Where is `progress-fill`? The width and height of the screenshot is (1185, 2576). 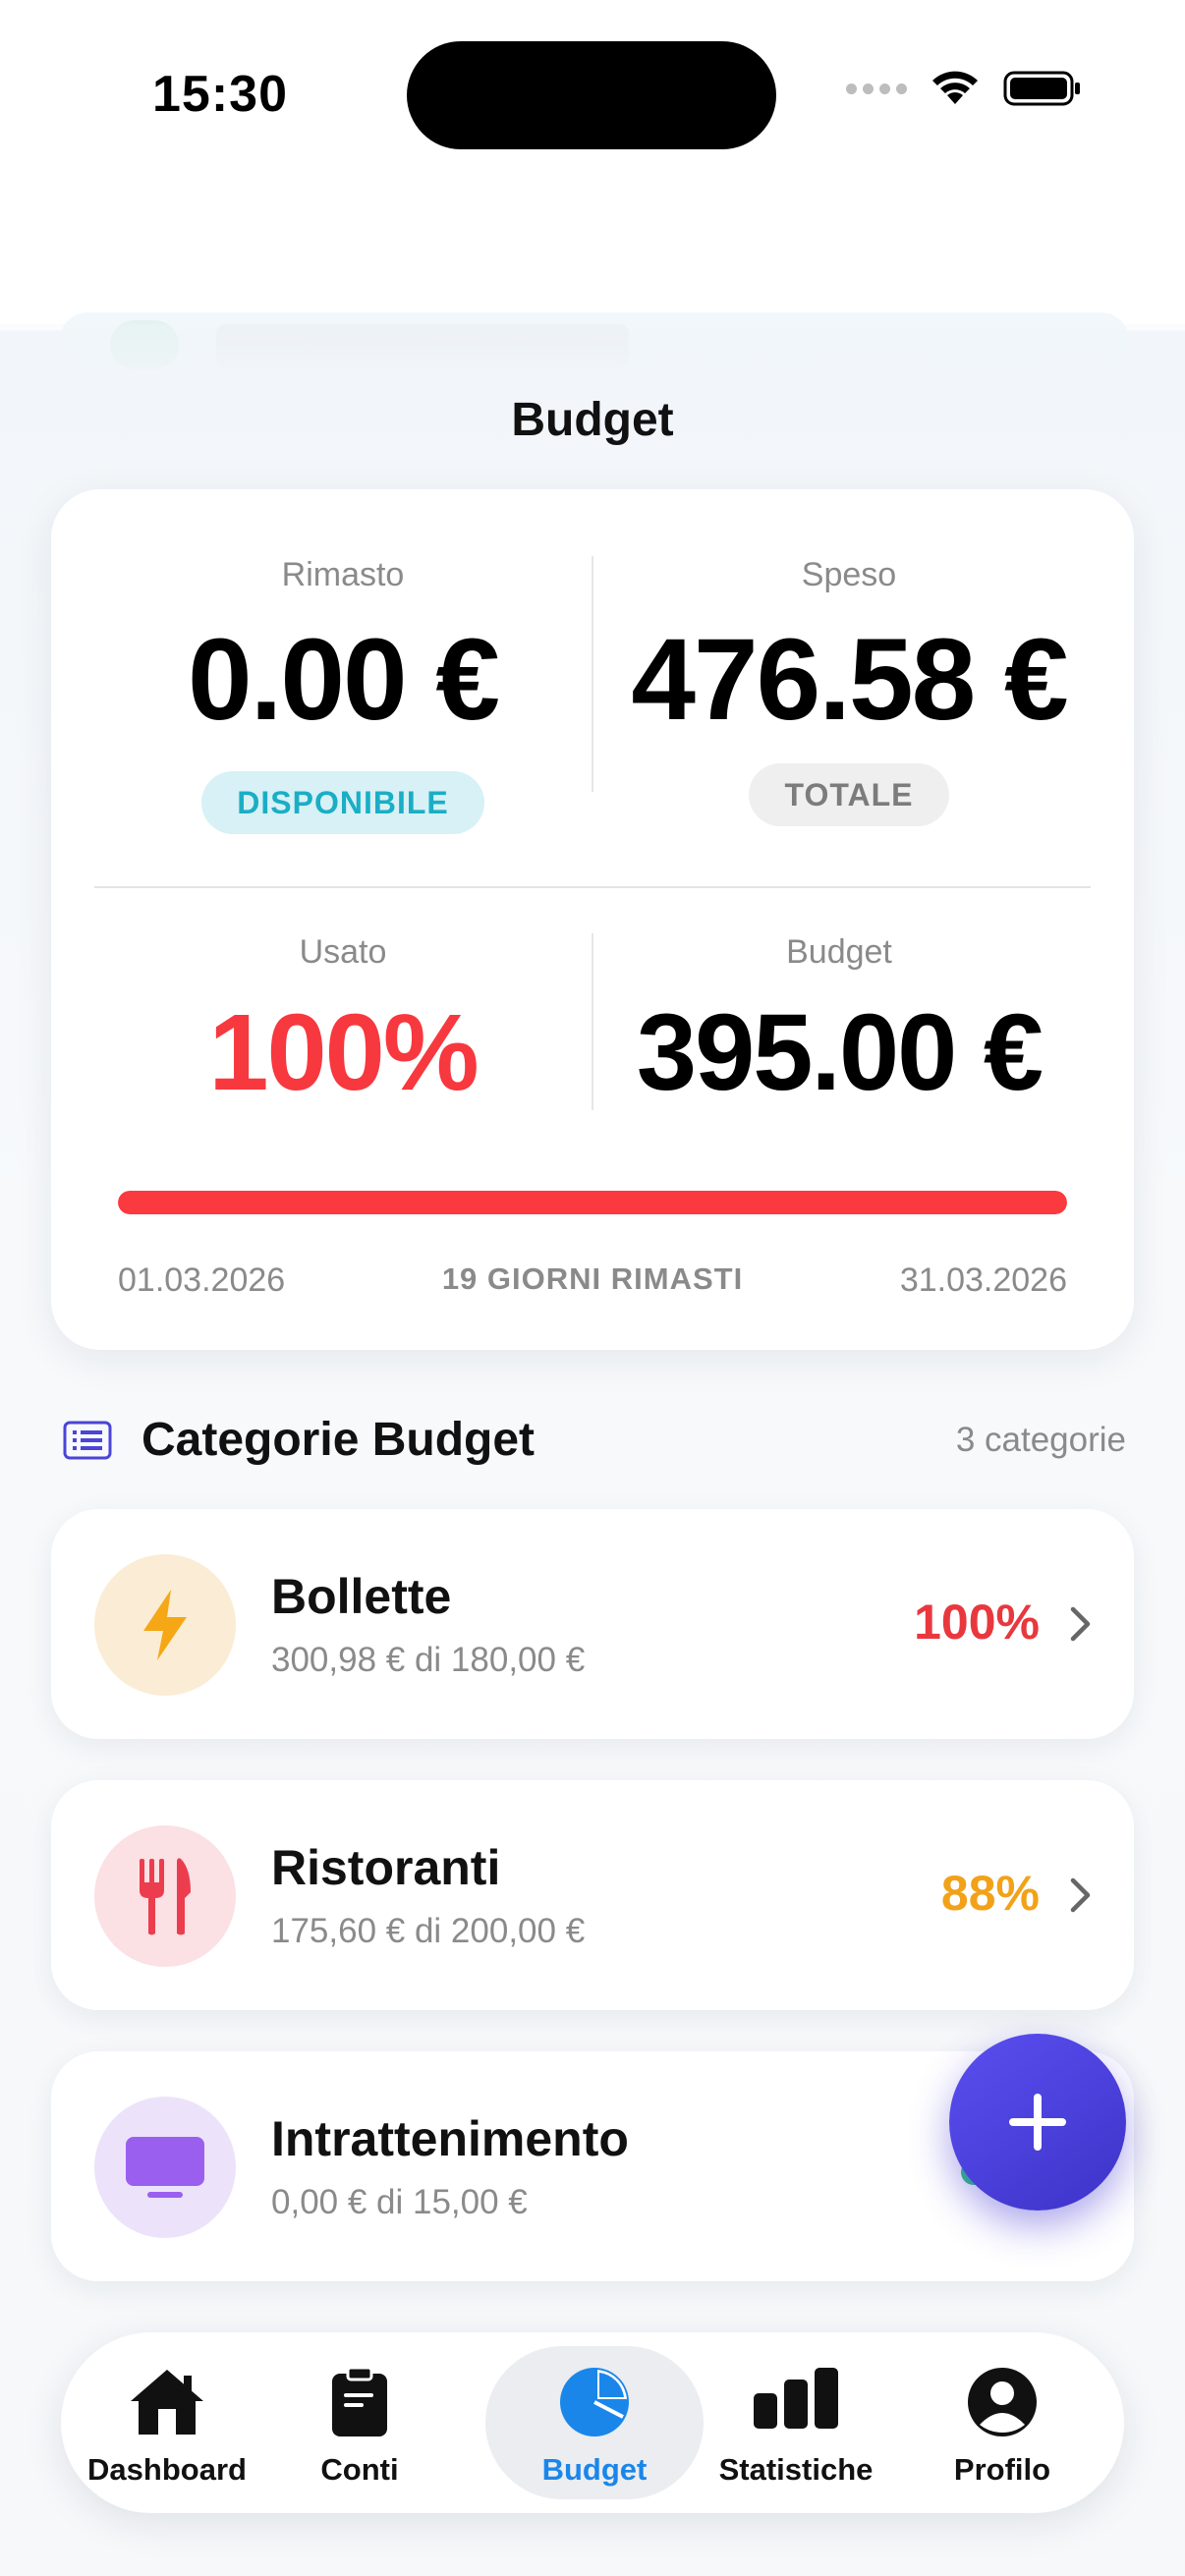
progress-fill is located at coordinates (592, 1202).